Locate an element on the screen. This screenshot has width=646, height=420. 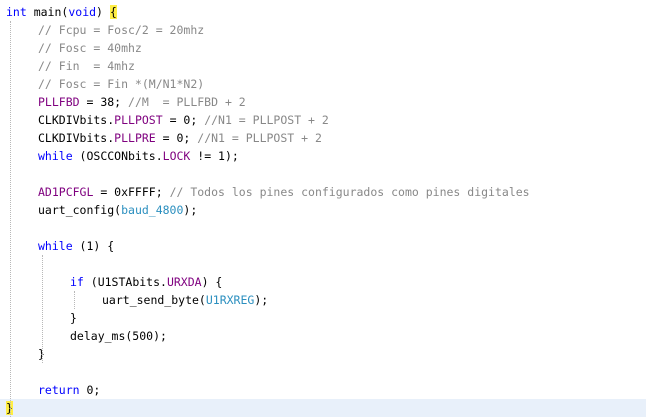
code-comment: // Fosc = 40mhz is located at coordinates (90, 48).